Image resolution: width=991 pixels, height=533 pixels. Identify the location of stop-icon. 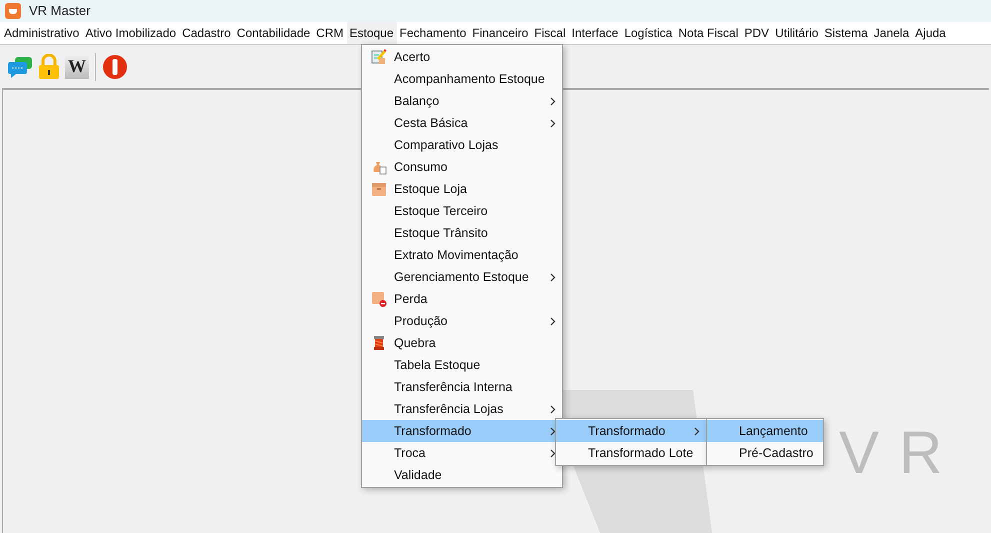
(115, 67).